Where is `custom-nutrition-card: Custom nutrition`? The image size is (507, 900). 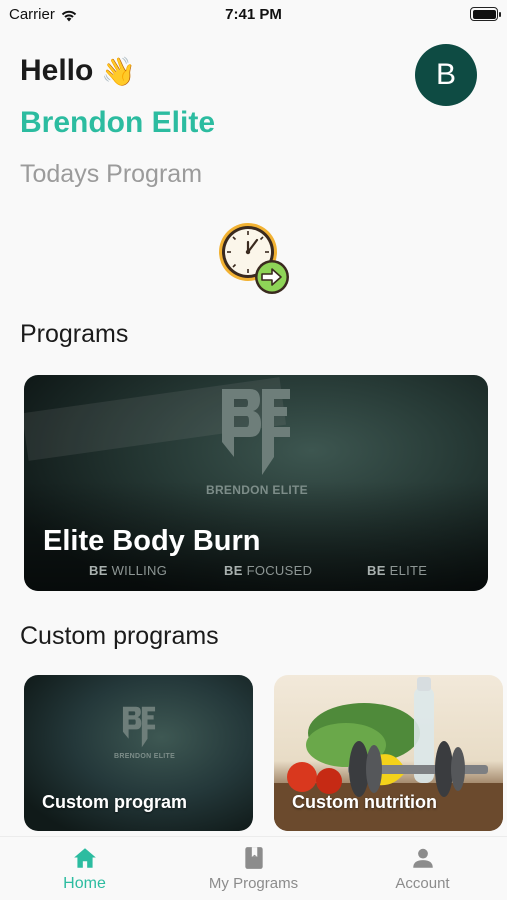 custom-nutrition-card: Custom nutrition is located at coordinates (388, 753).